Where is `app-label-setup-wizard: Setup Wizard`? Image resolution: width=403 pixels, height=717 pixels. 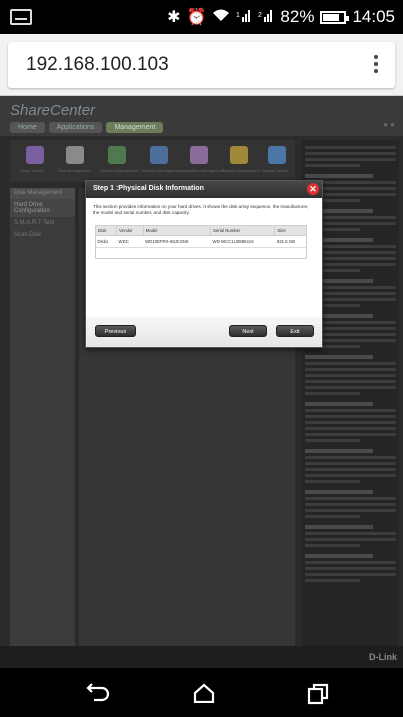 app-label-setup-wizard: Setup Wizard is located at coordinates (32, 170).